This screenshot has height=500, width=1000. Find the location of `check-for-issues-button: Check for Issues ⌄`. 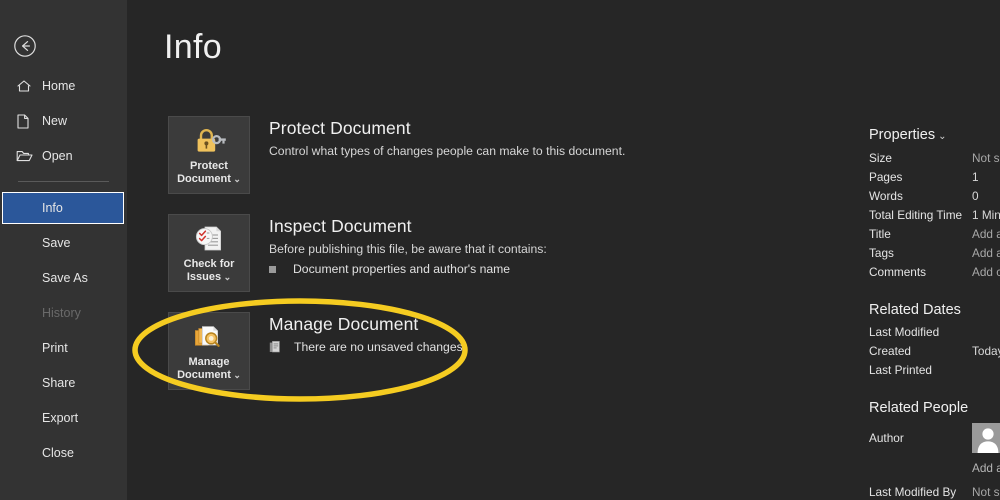

check-for-issues-button: Check for Issues ⌄ is located at coordinates (209, 253).